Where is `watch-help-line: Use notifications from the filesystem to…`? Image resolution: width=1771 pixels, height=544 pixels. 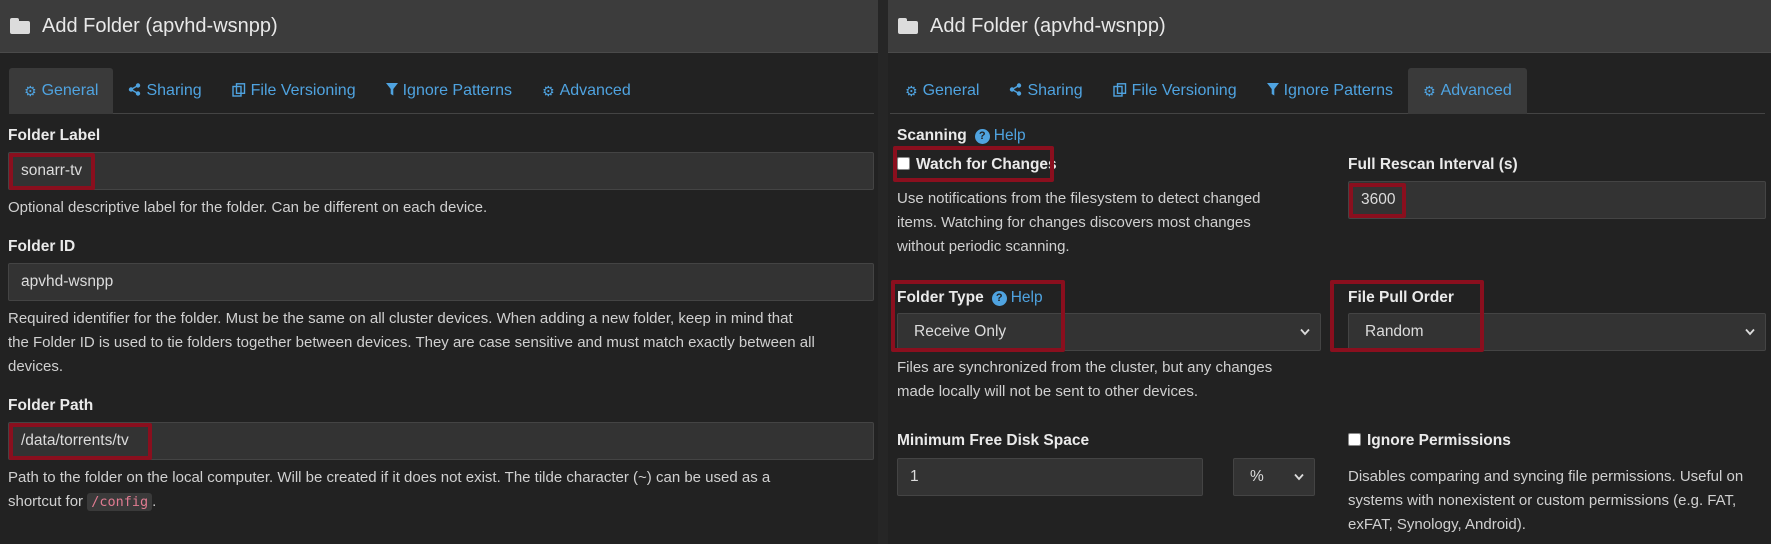
watch-help-line: Use notifications from the filesystem to… is located at coordinates (1079, 198).